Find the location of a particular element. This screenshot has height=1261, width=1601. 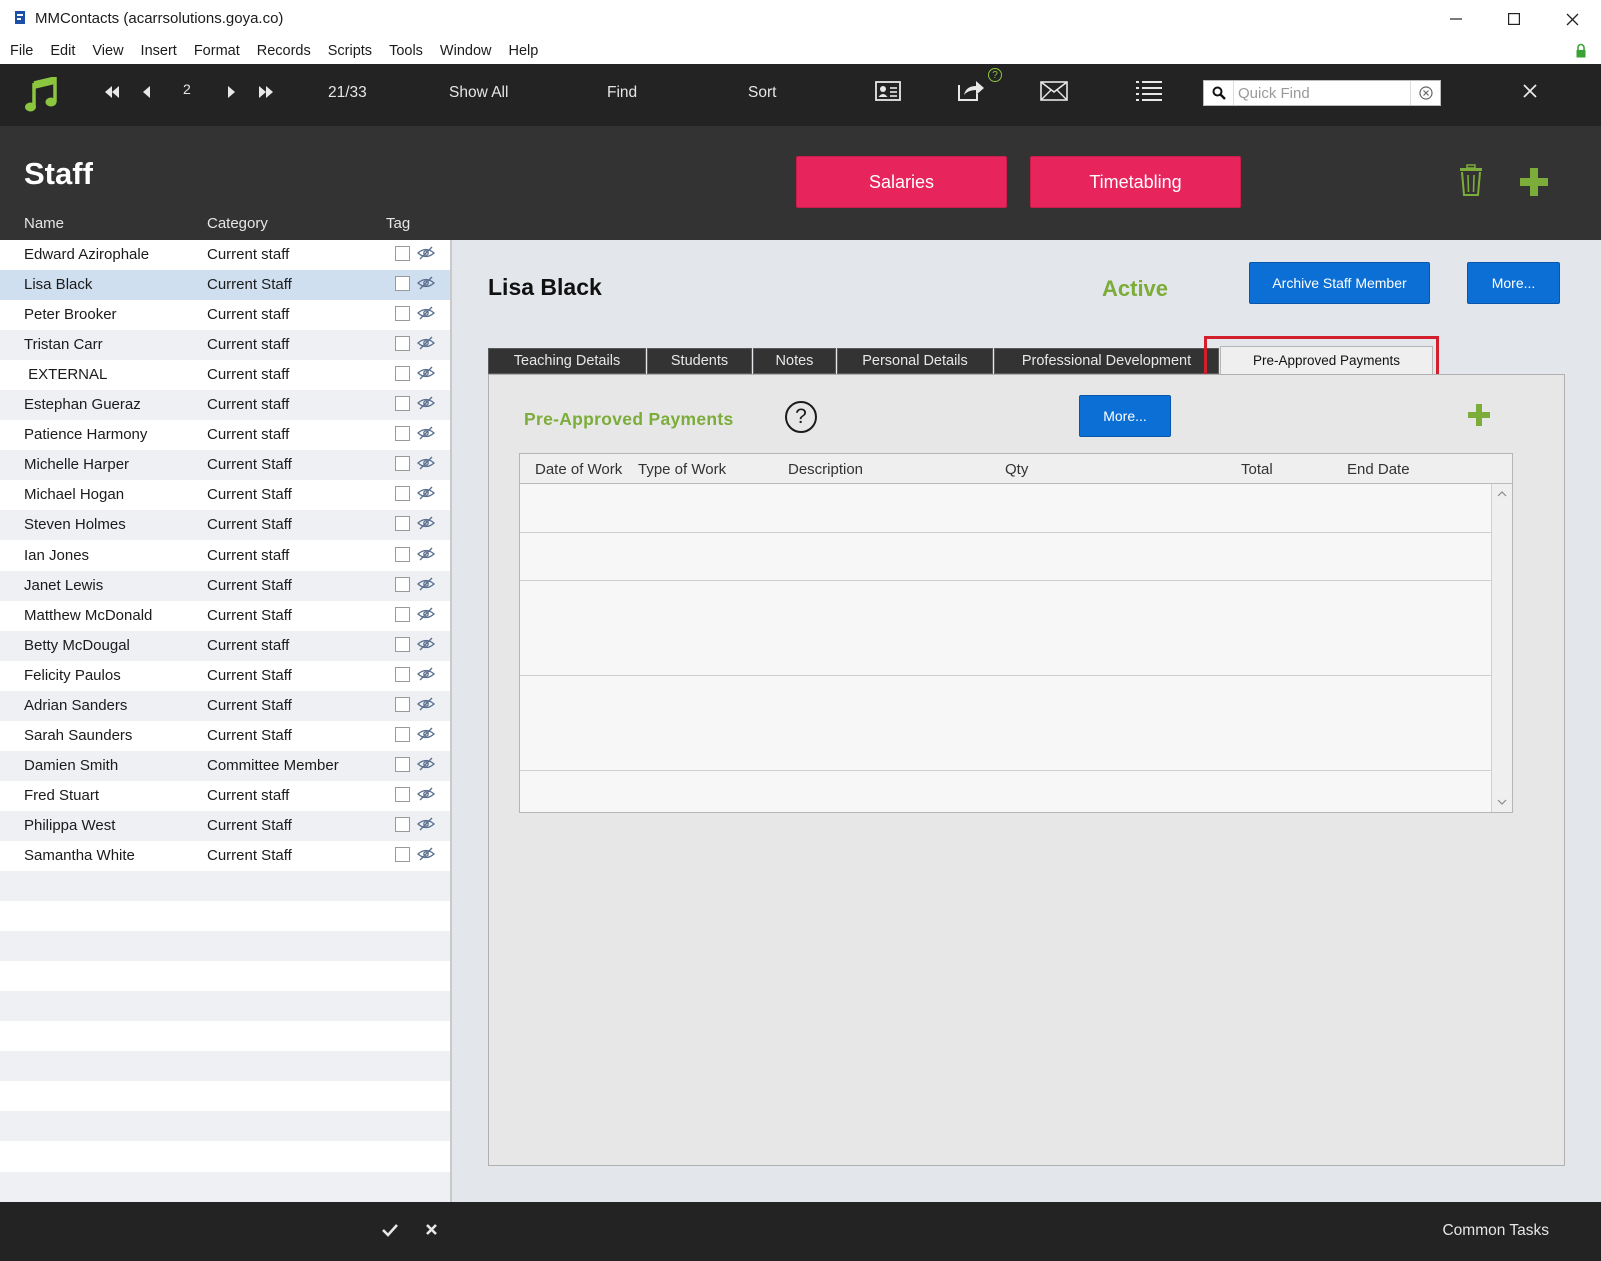

next-record-icon is located at coordinates (231, 92).